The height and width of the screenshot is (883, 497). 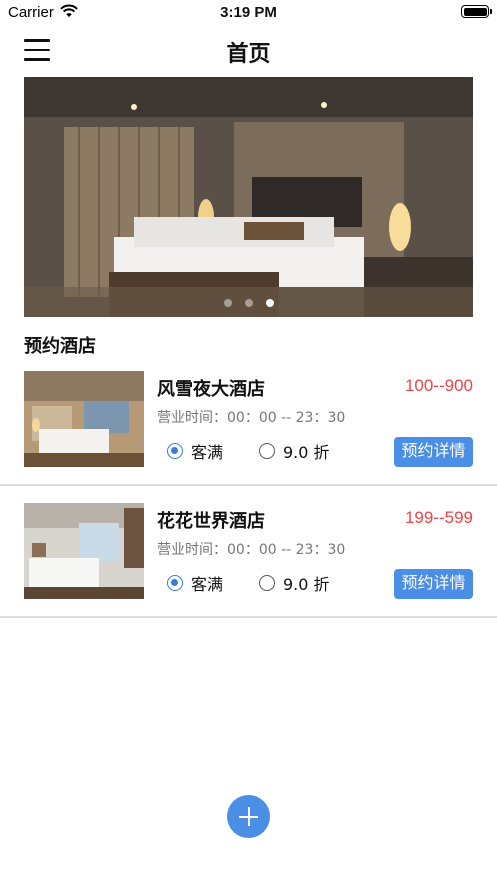 I want to click on battery-icon, so click(x=476, y=11).